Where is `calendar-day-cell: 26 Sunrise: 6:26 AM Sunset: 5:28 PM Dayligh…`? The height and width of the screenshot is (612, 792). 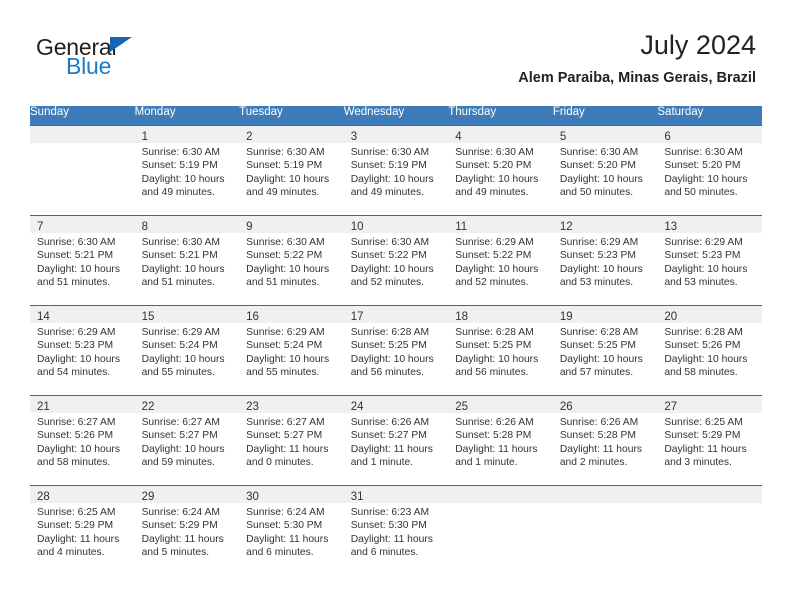
calendar-day-cell: 26 Sunrise: 6:26 AM Sunset: 5:28 PM Dayligh… is located at coordinates (605, 439).